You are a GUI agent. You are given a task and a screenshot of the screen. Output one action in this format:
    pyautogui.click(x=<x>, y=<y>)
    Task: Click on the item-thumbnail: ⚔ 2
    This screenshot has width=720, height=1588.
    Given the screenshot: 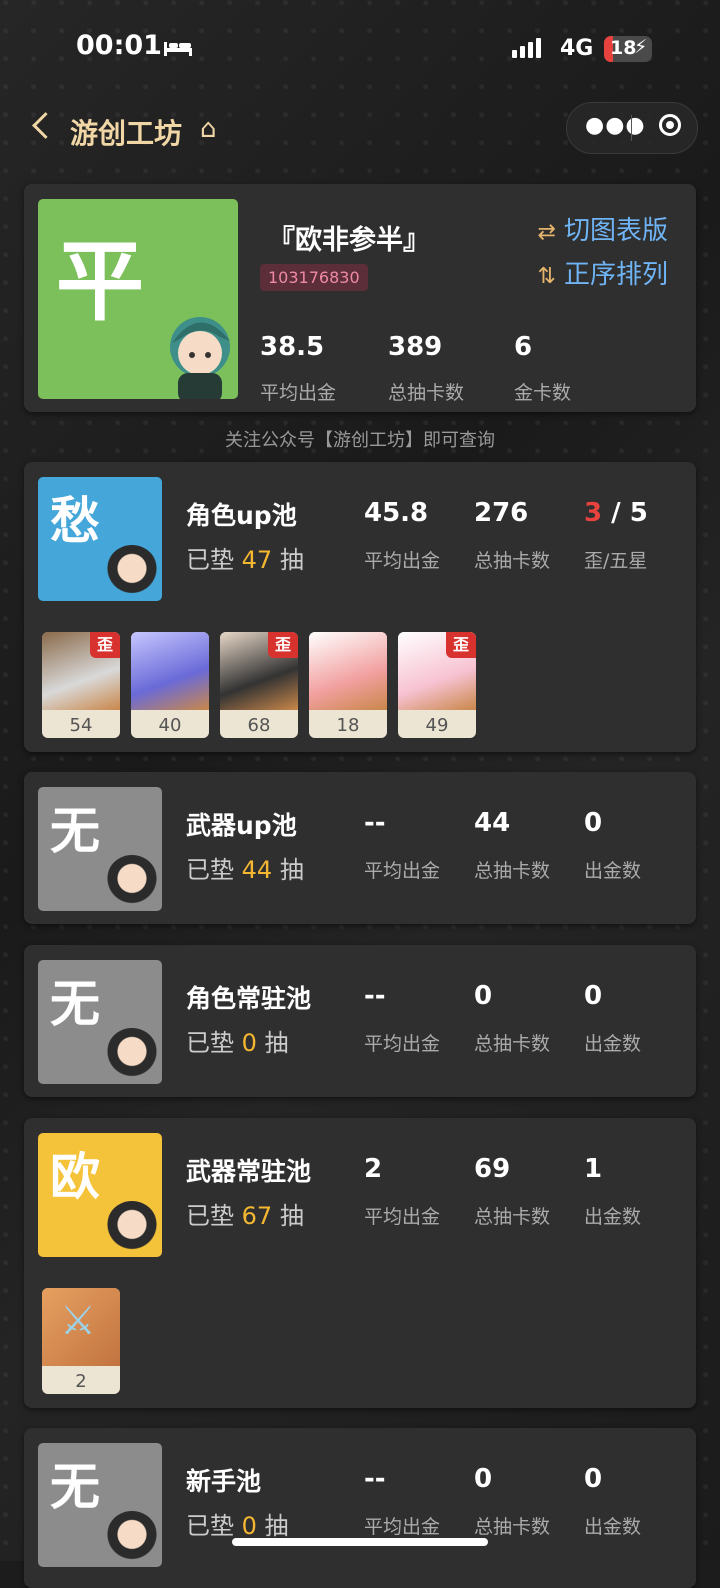 What is the action you would take?
    pyautogui.click(x=81, y=1341)
    